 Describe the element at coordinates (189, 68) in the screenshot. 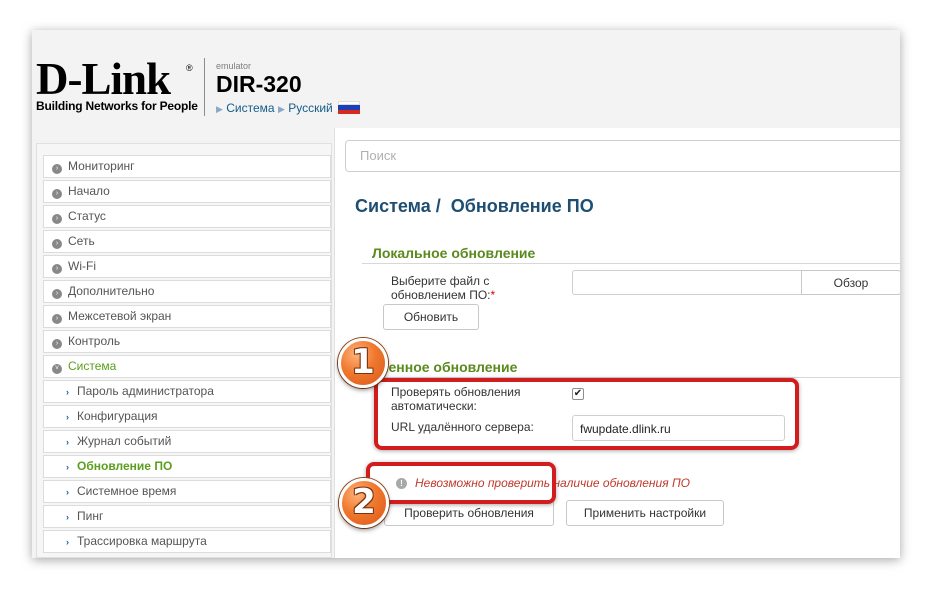

I see `registered-mark: ®` at that location.